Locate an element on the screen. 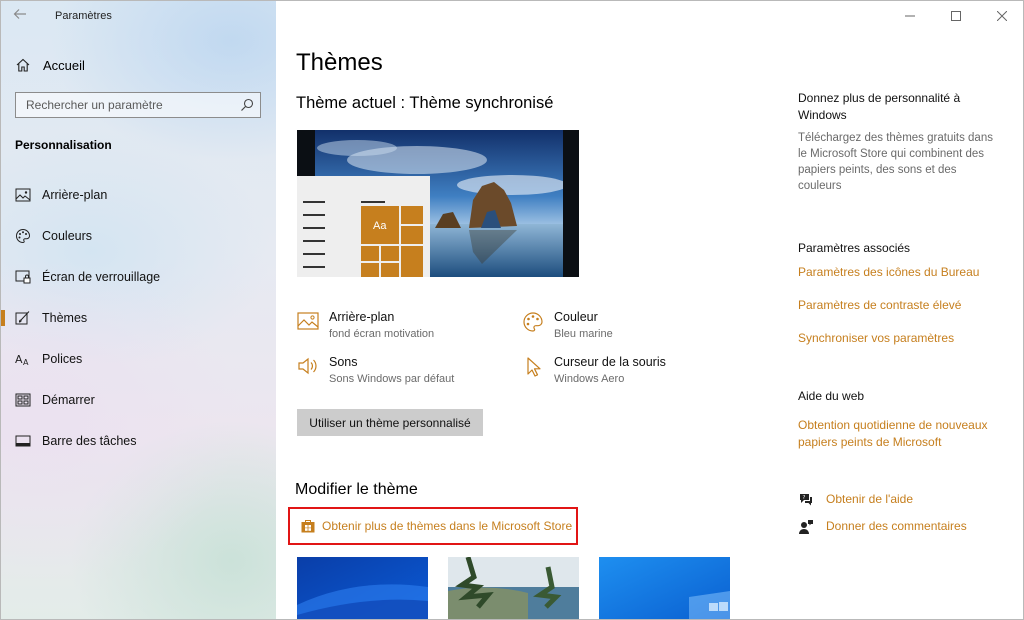  sidebar-item-lock-screen: Écran de verrouillage is located at coordinates (138, 276).